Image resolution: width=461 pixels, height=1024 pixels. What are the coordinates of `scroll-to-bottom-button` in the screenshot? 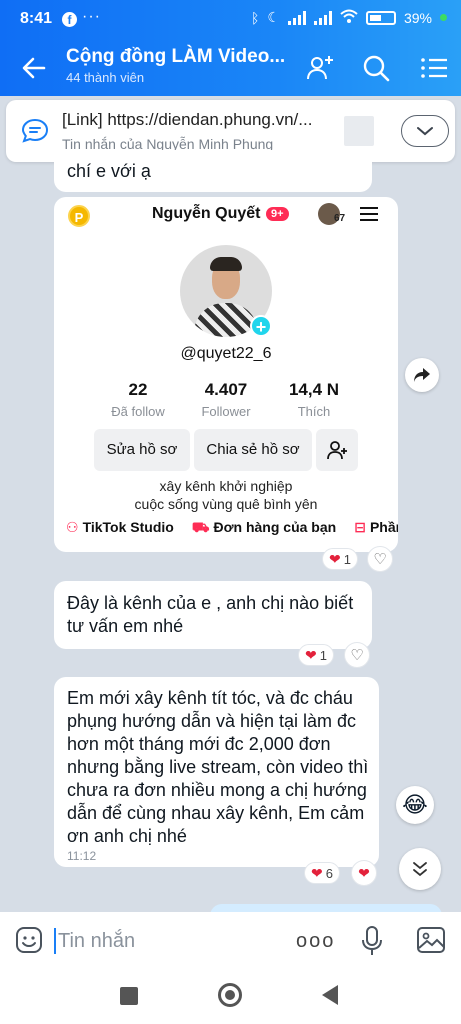 It's located at (420, 869).